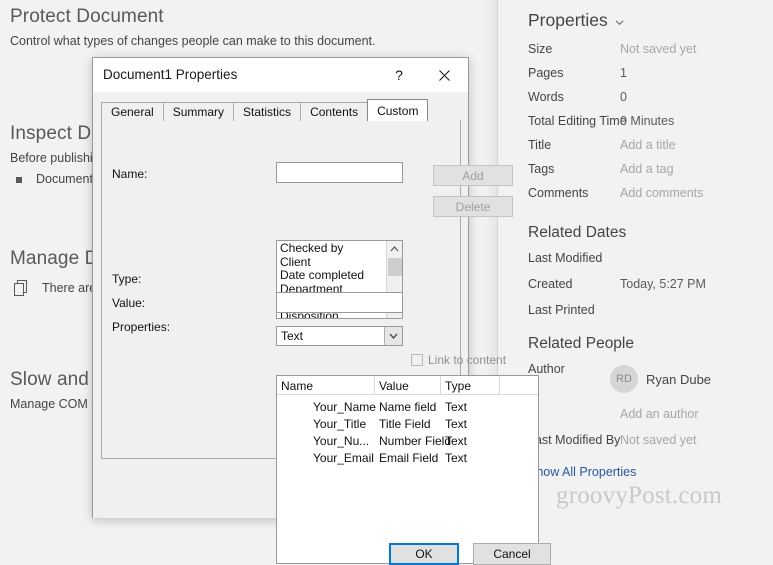 The width and height of the screenshot is (773, 565). Describe the element at coordinates (546, 73) in the screenshot. I see `property-label: Pages` at that location.